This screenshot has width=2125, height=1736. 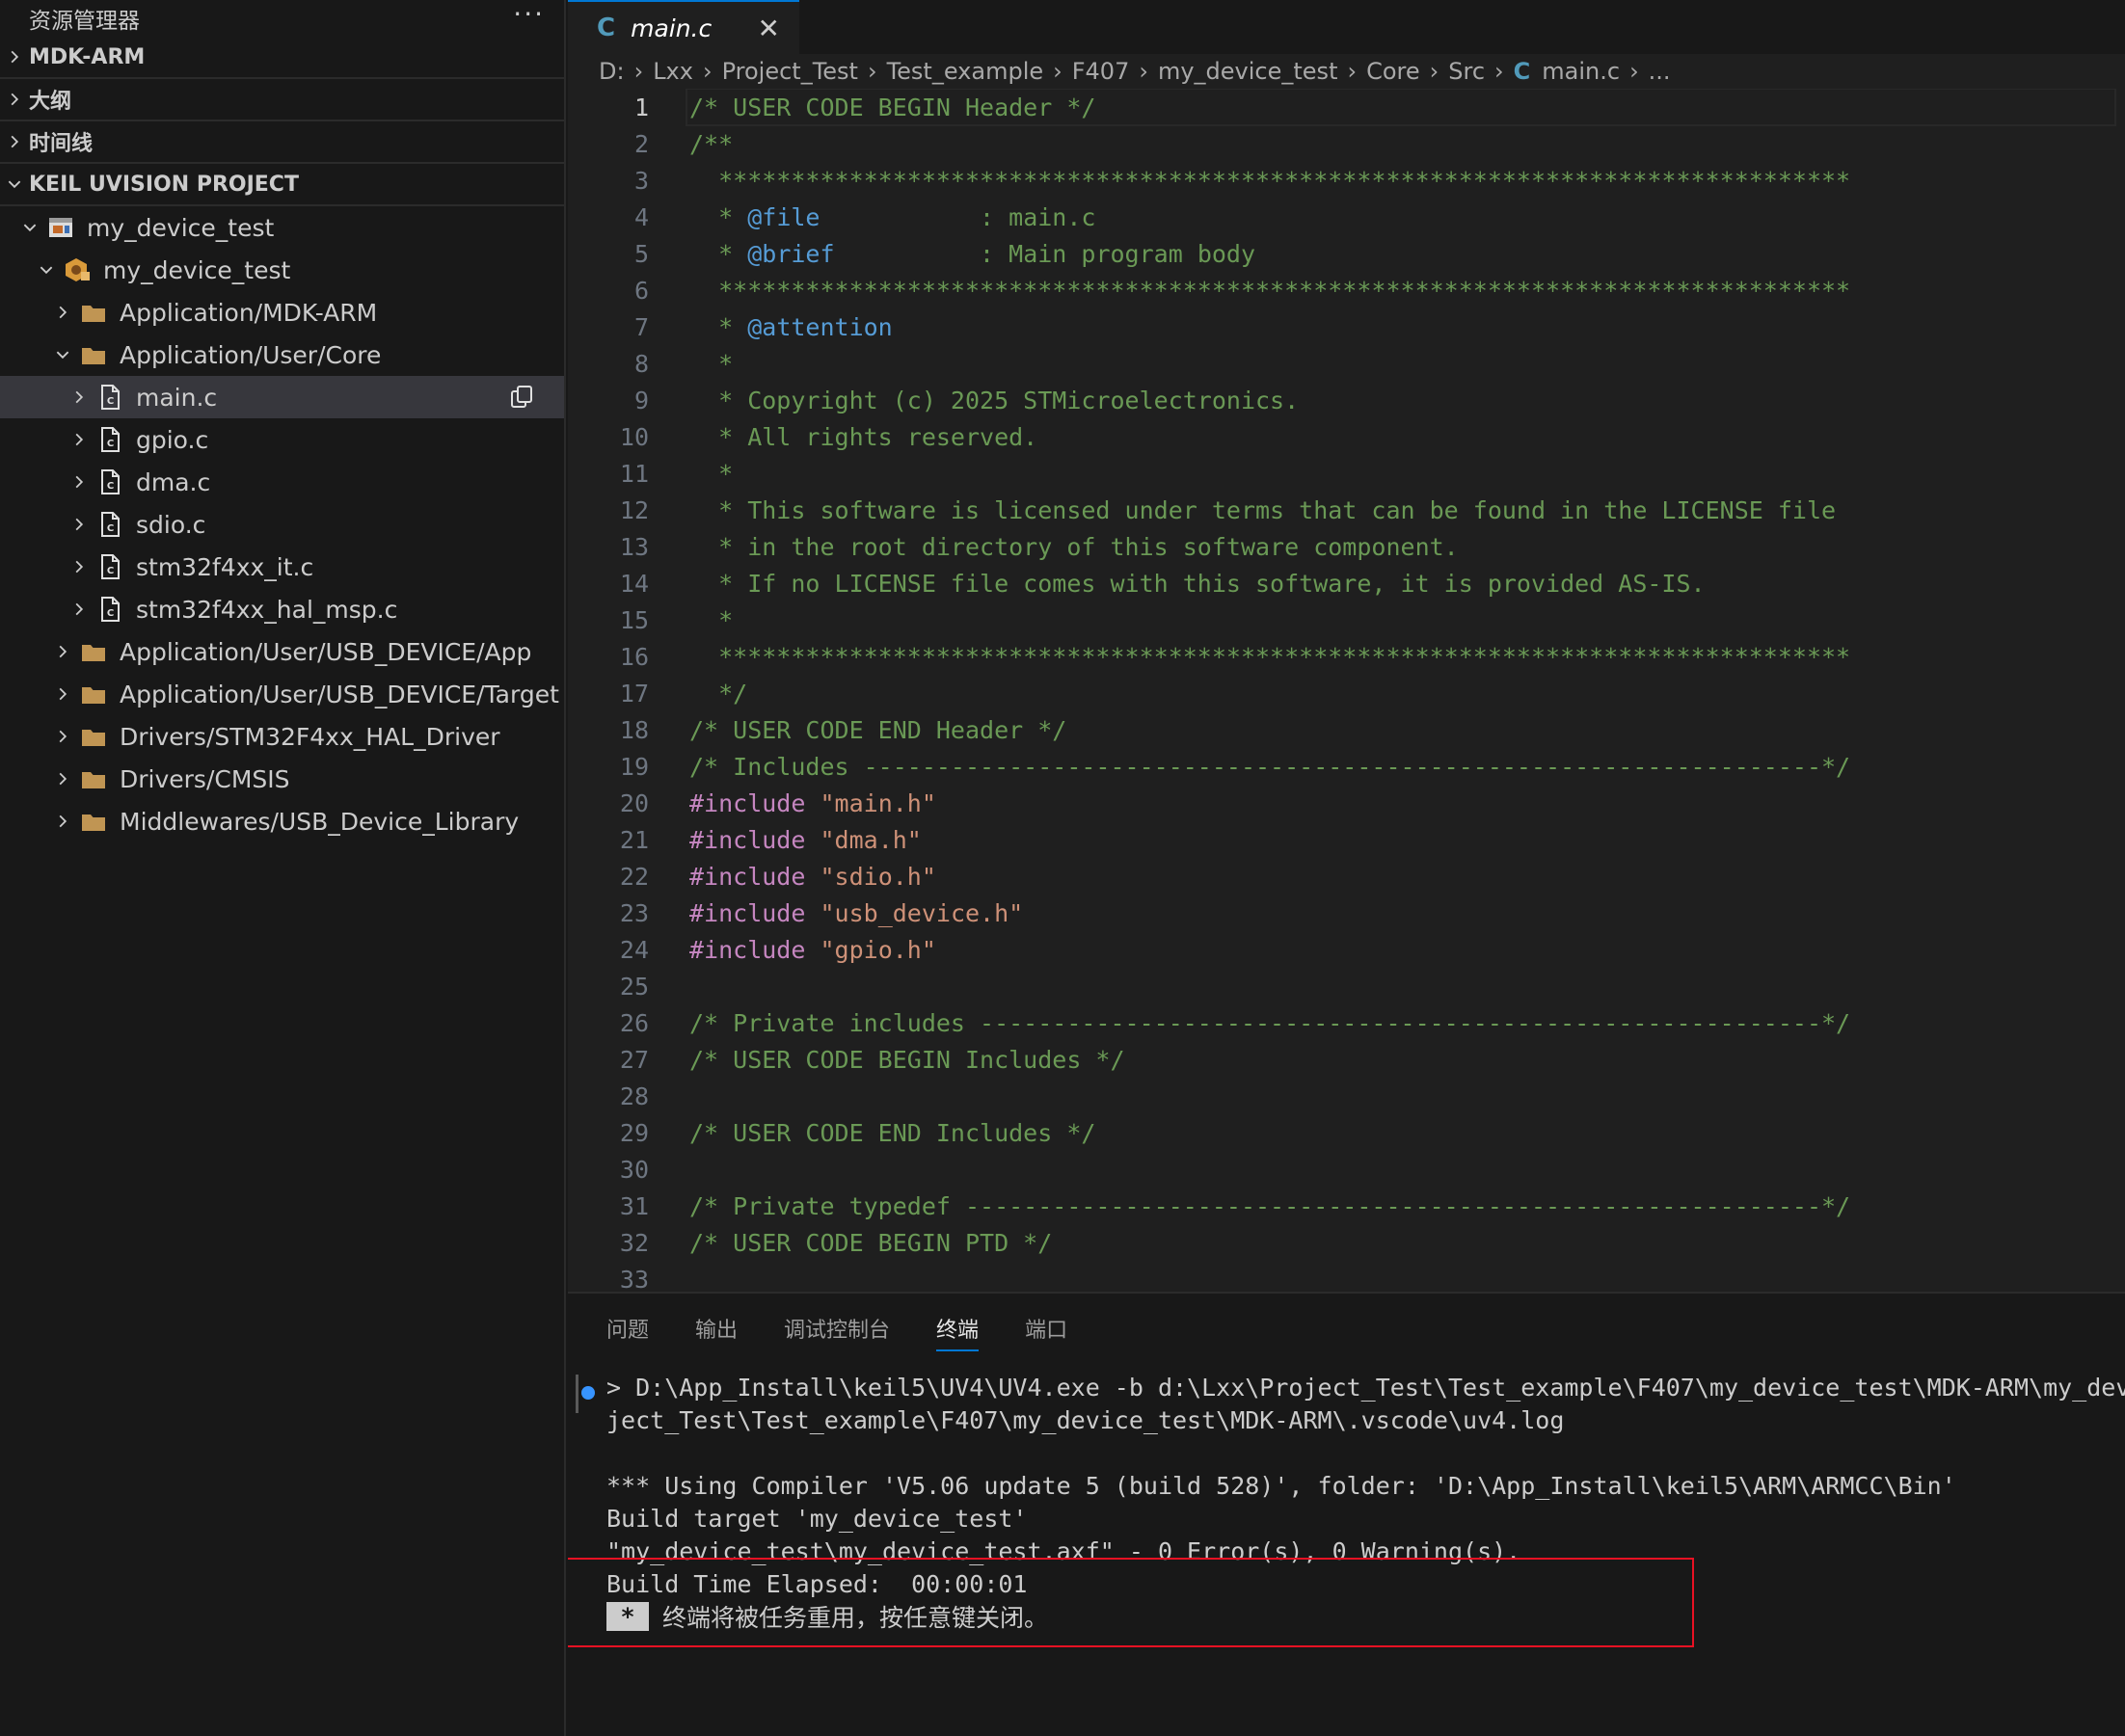 What do you see at coordinates (684, 27) in the screenshot?
I see `tab-main-c: C main.c ✕` at bounding box center [684, 27].